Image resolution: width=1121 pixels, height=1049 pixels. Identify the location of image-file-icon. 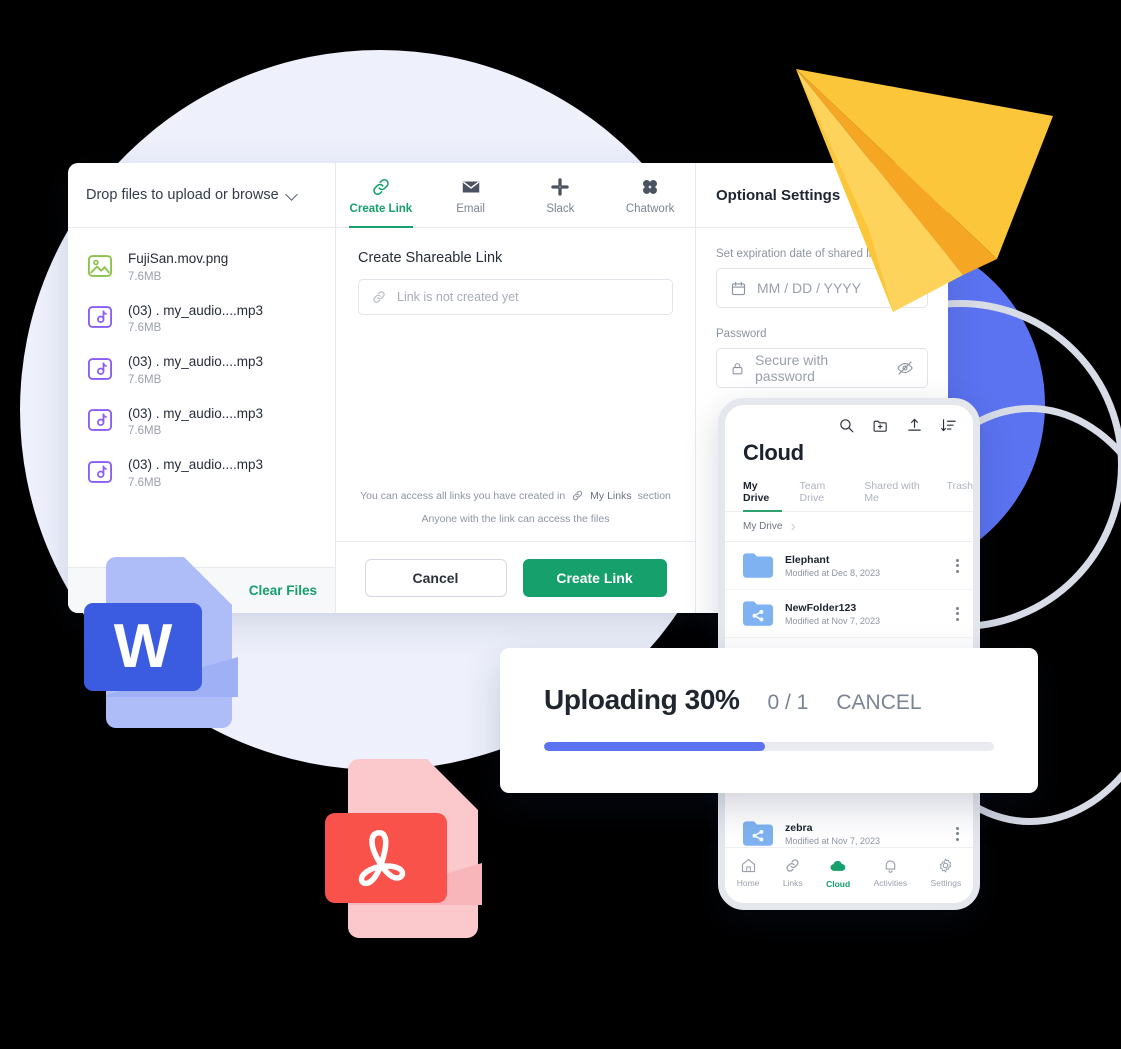
(100, 265).